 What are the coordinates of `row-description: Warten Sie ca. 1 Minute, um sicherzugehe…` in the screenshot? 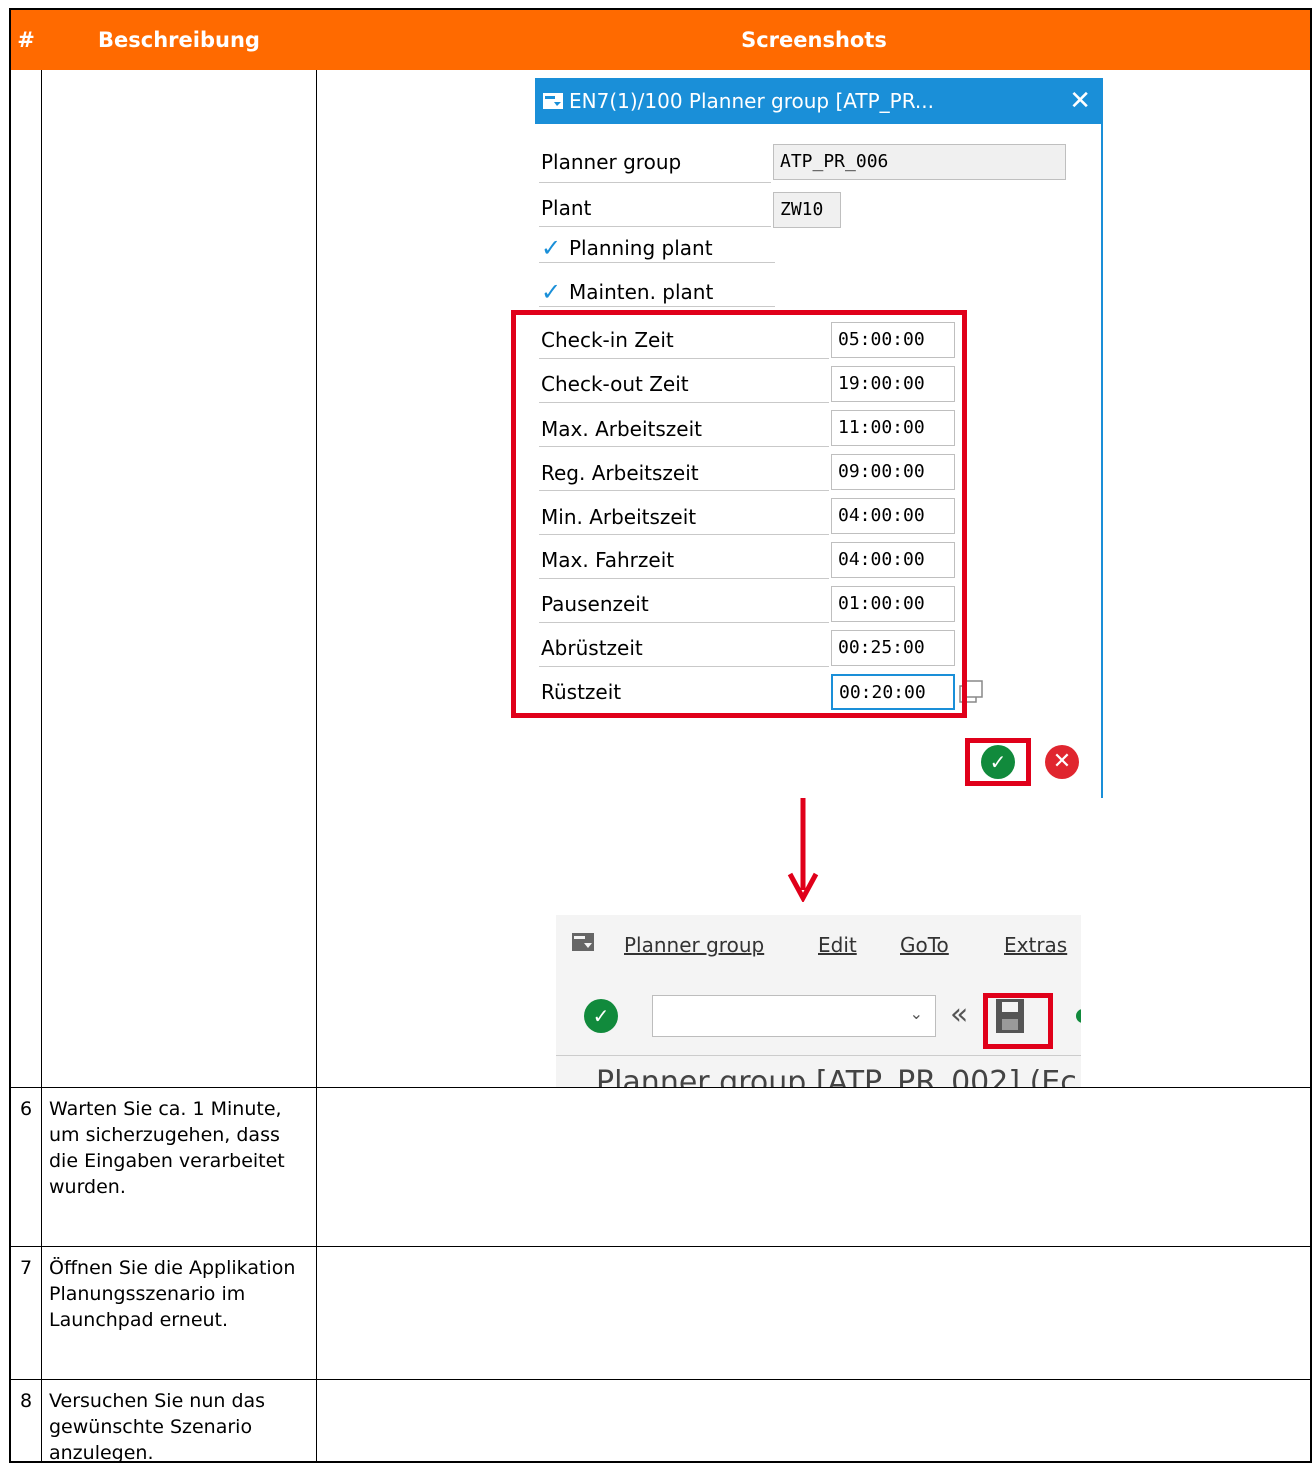 It's located at (167, 1148).